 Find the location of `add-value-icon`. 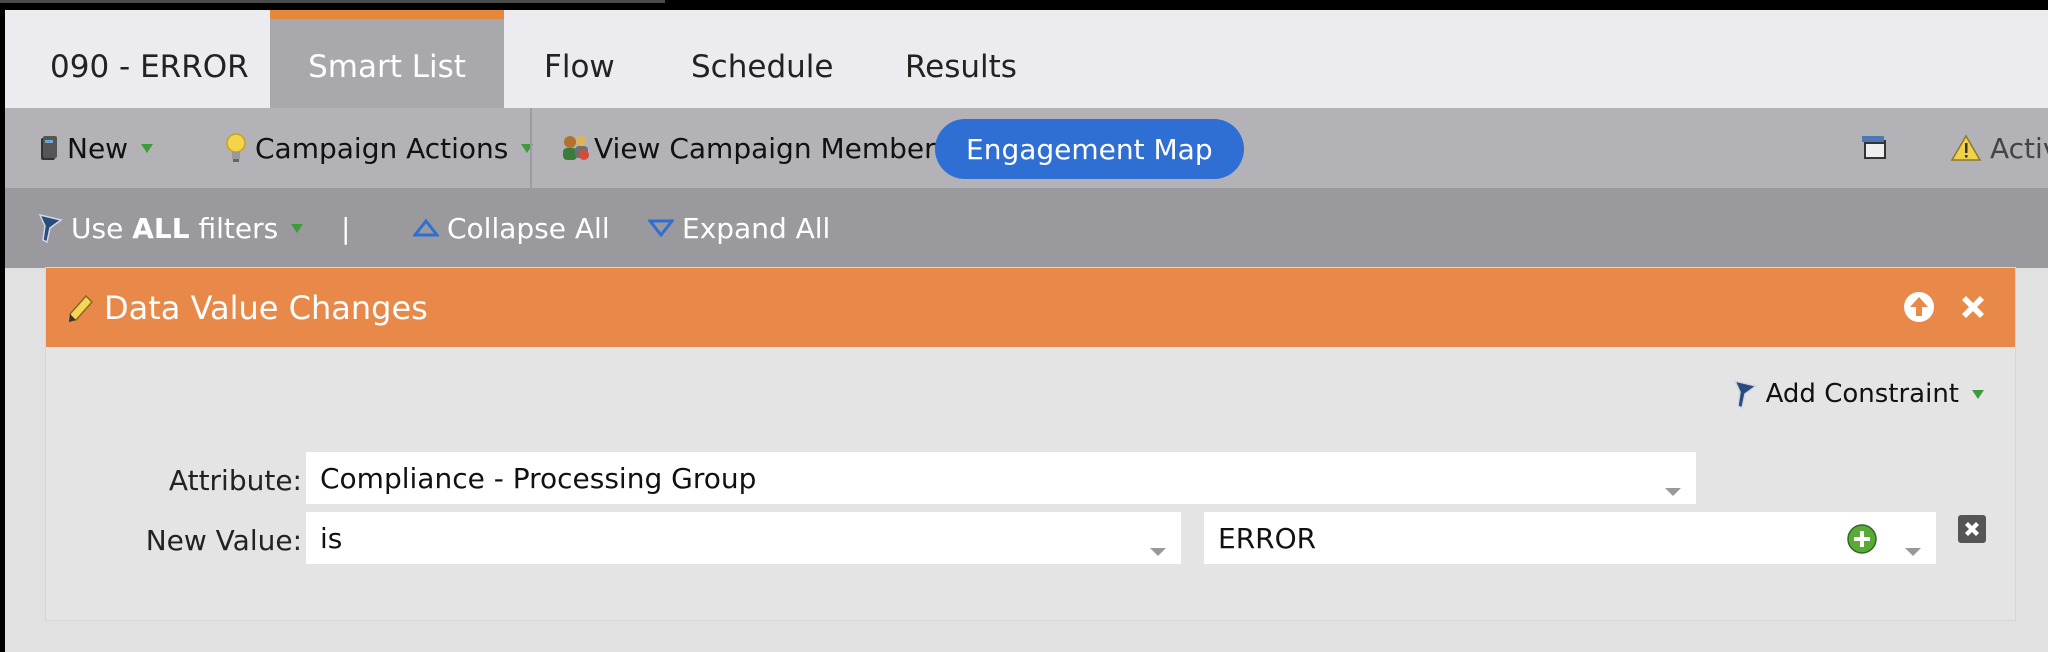

add-value-icon is located at coordinates (1862, 542).